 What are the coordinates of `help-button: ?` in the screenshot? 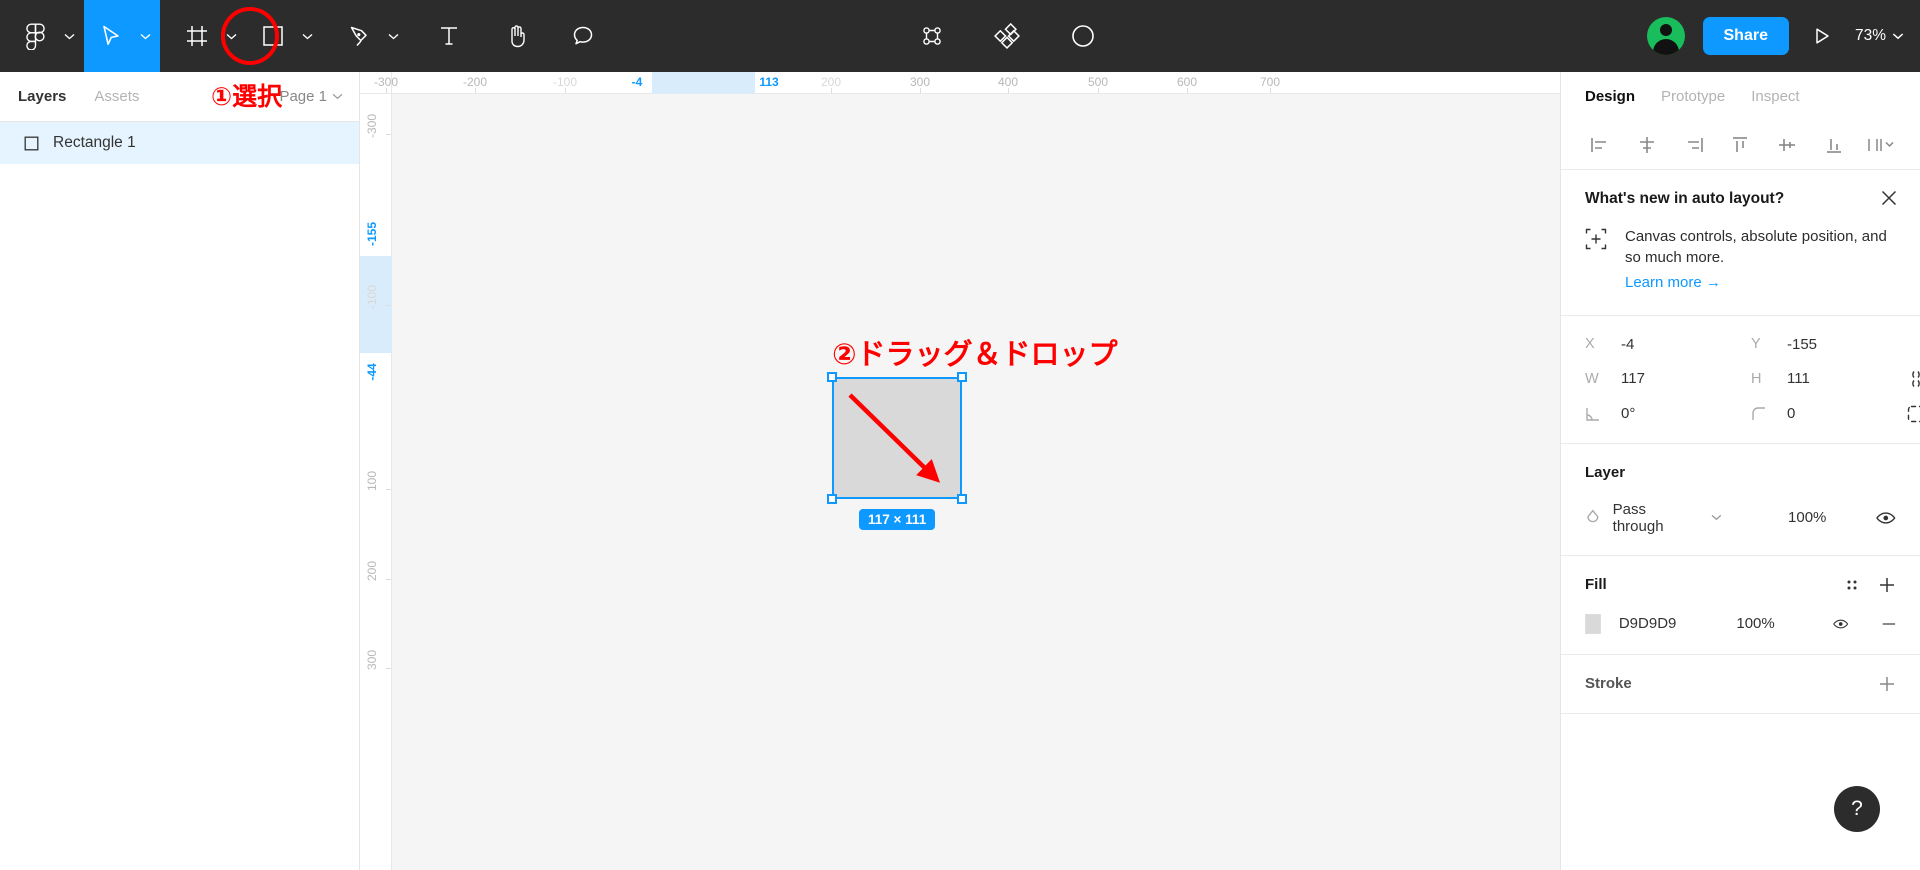 It's located at (1857, 809).